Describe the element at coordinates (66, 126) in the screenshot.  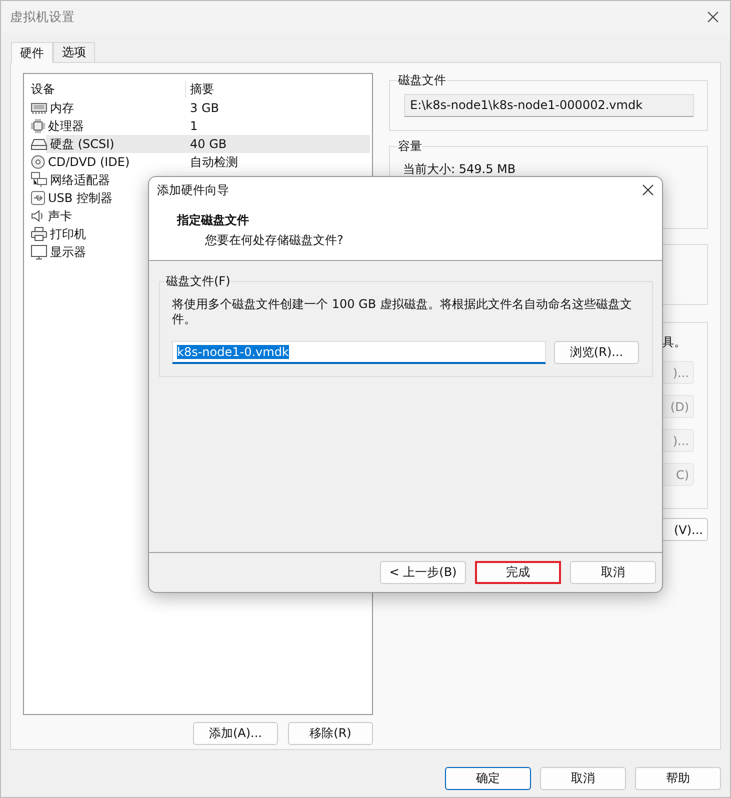
I see `device-name: 处理器` at that location.